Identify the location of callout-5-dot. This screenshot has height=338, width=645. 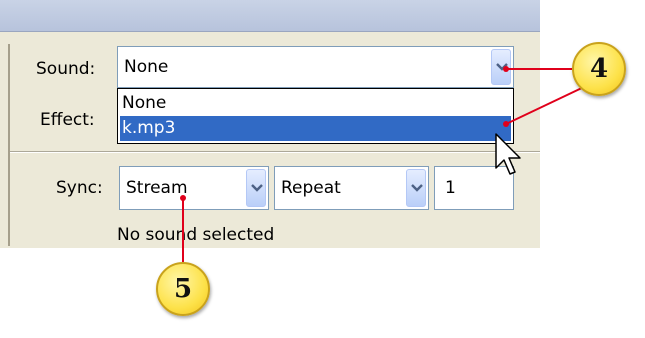
(183, 198).